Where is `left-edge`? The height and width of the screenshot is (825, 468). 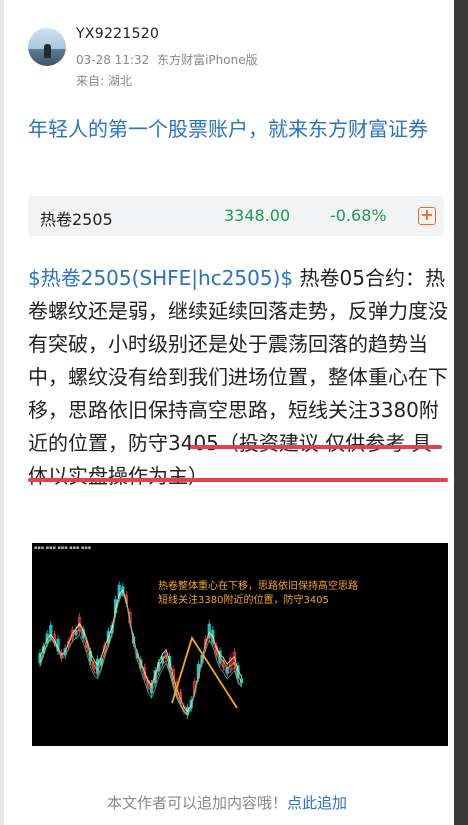
left-edge is located at coordinates (2, 412).